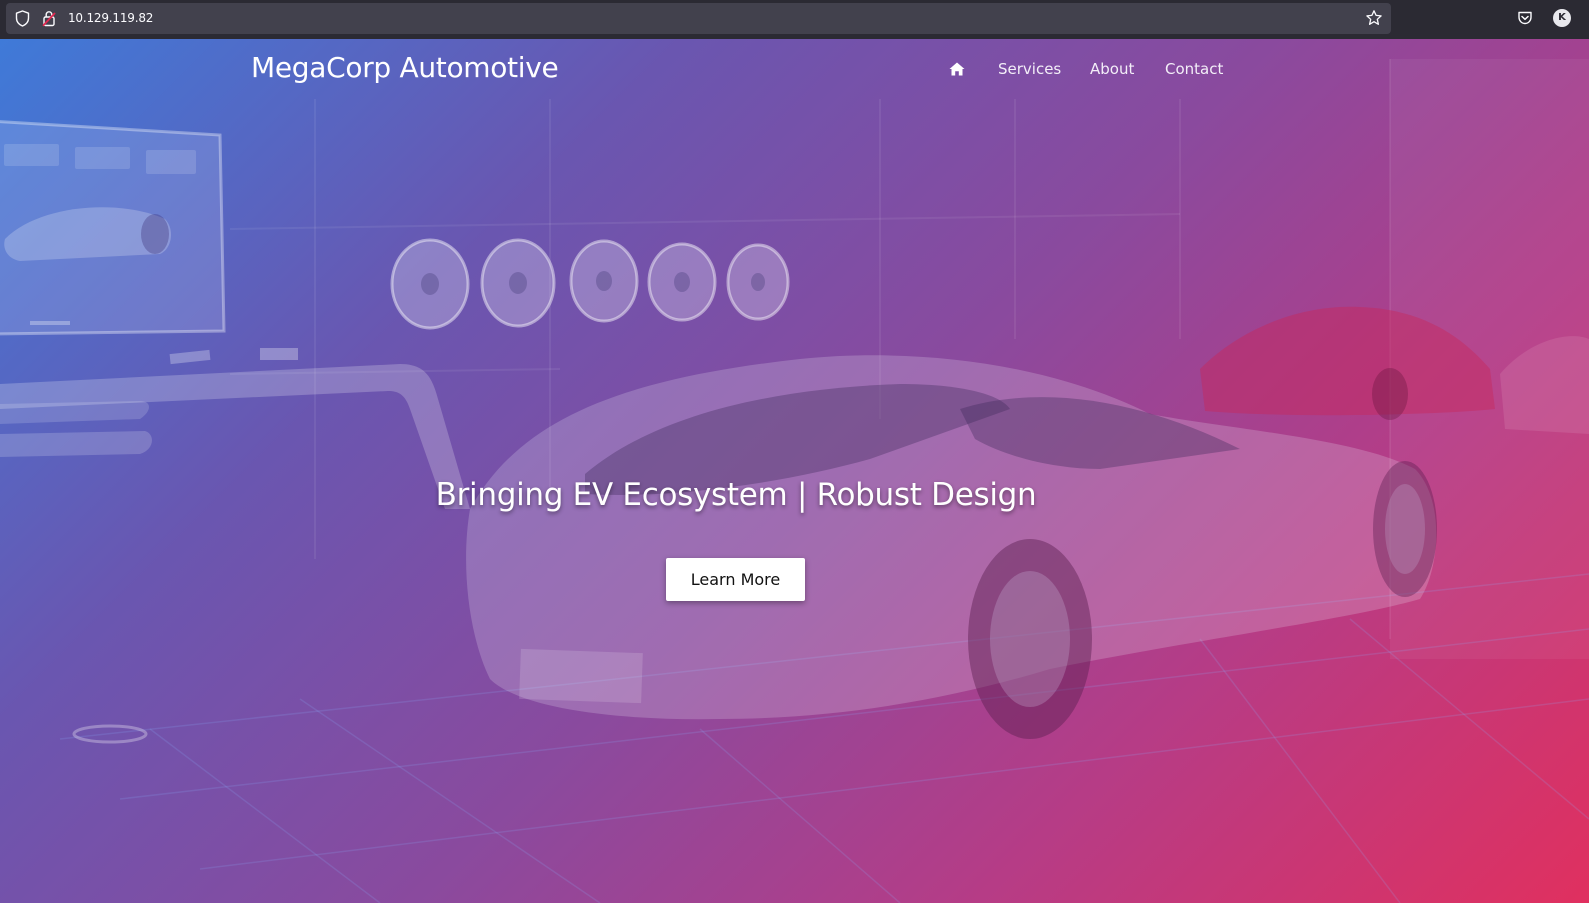 The height and width of the screenshot is (903, 1589). I want to click on site-brand: MegaCorp Automotive, so click(405, 67).